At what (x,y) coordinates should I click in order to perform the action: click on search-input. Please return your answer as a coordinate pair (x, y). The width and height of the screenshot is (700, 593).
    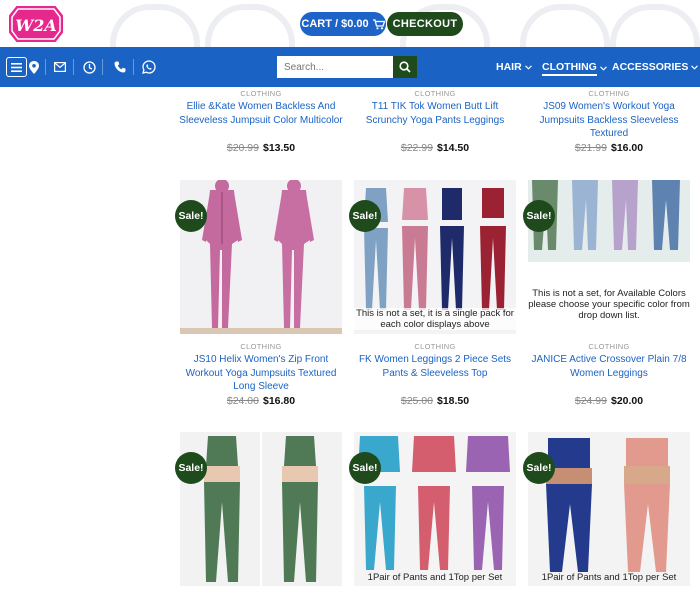
    Looking at the image, I should click on (335, 67).